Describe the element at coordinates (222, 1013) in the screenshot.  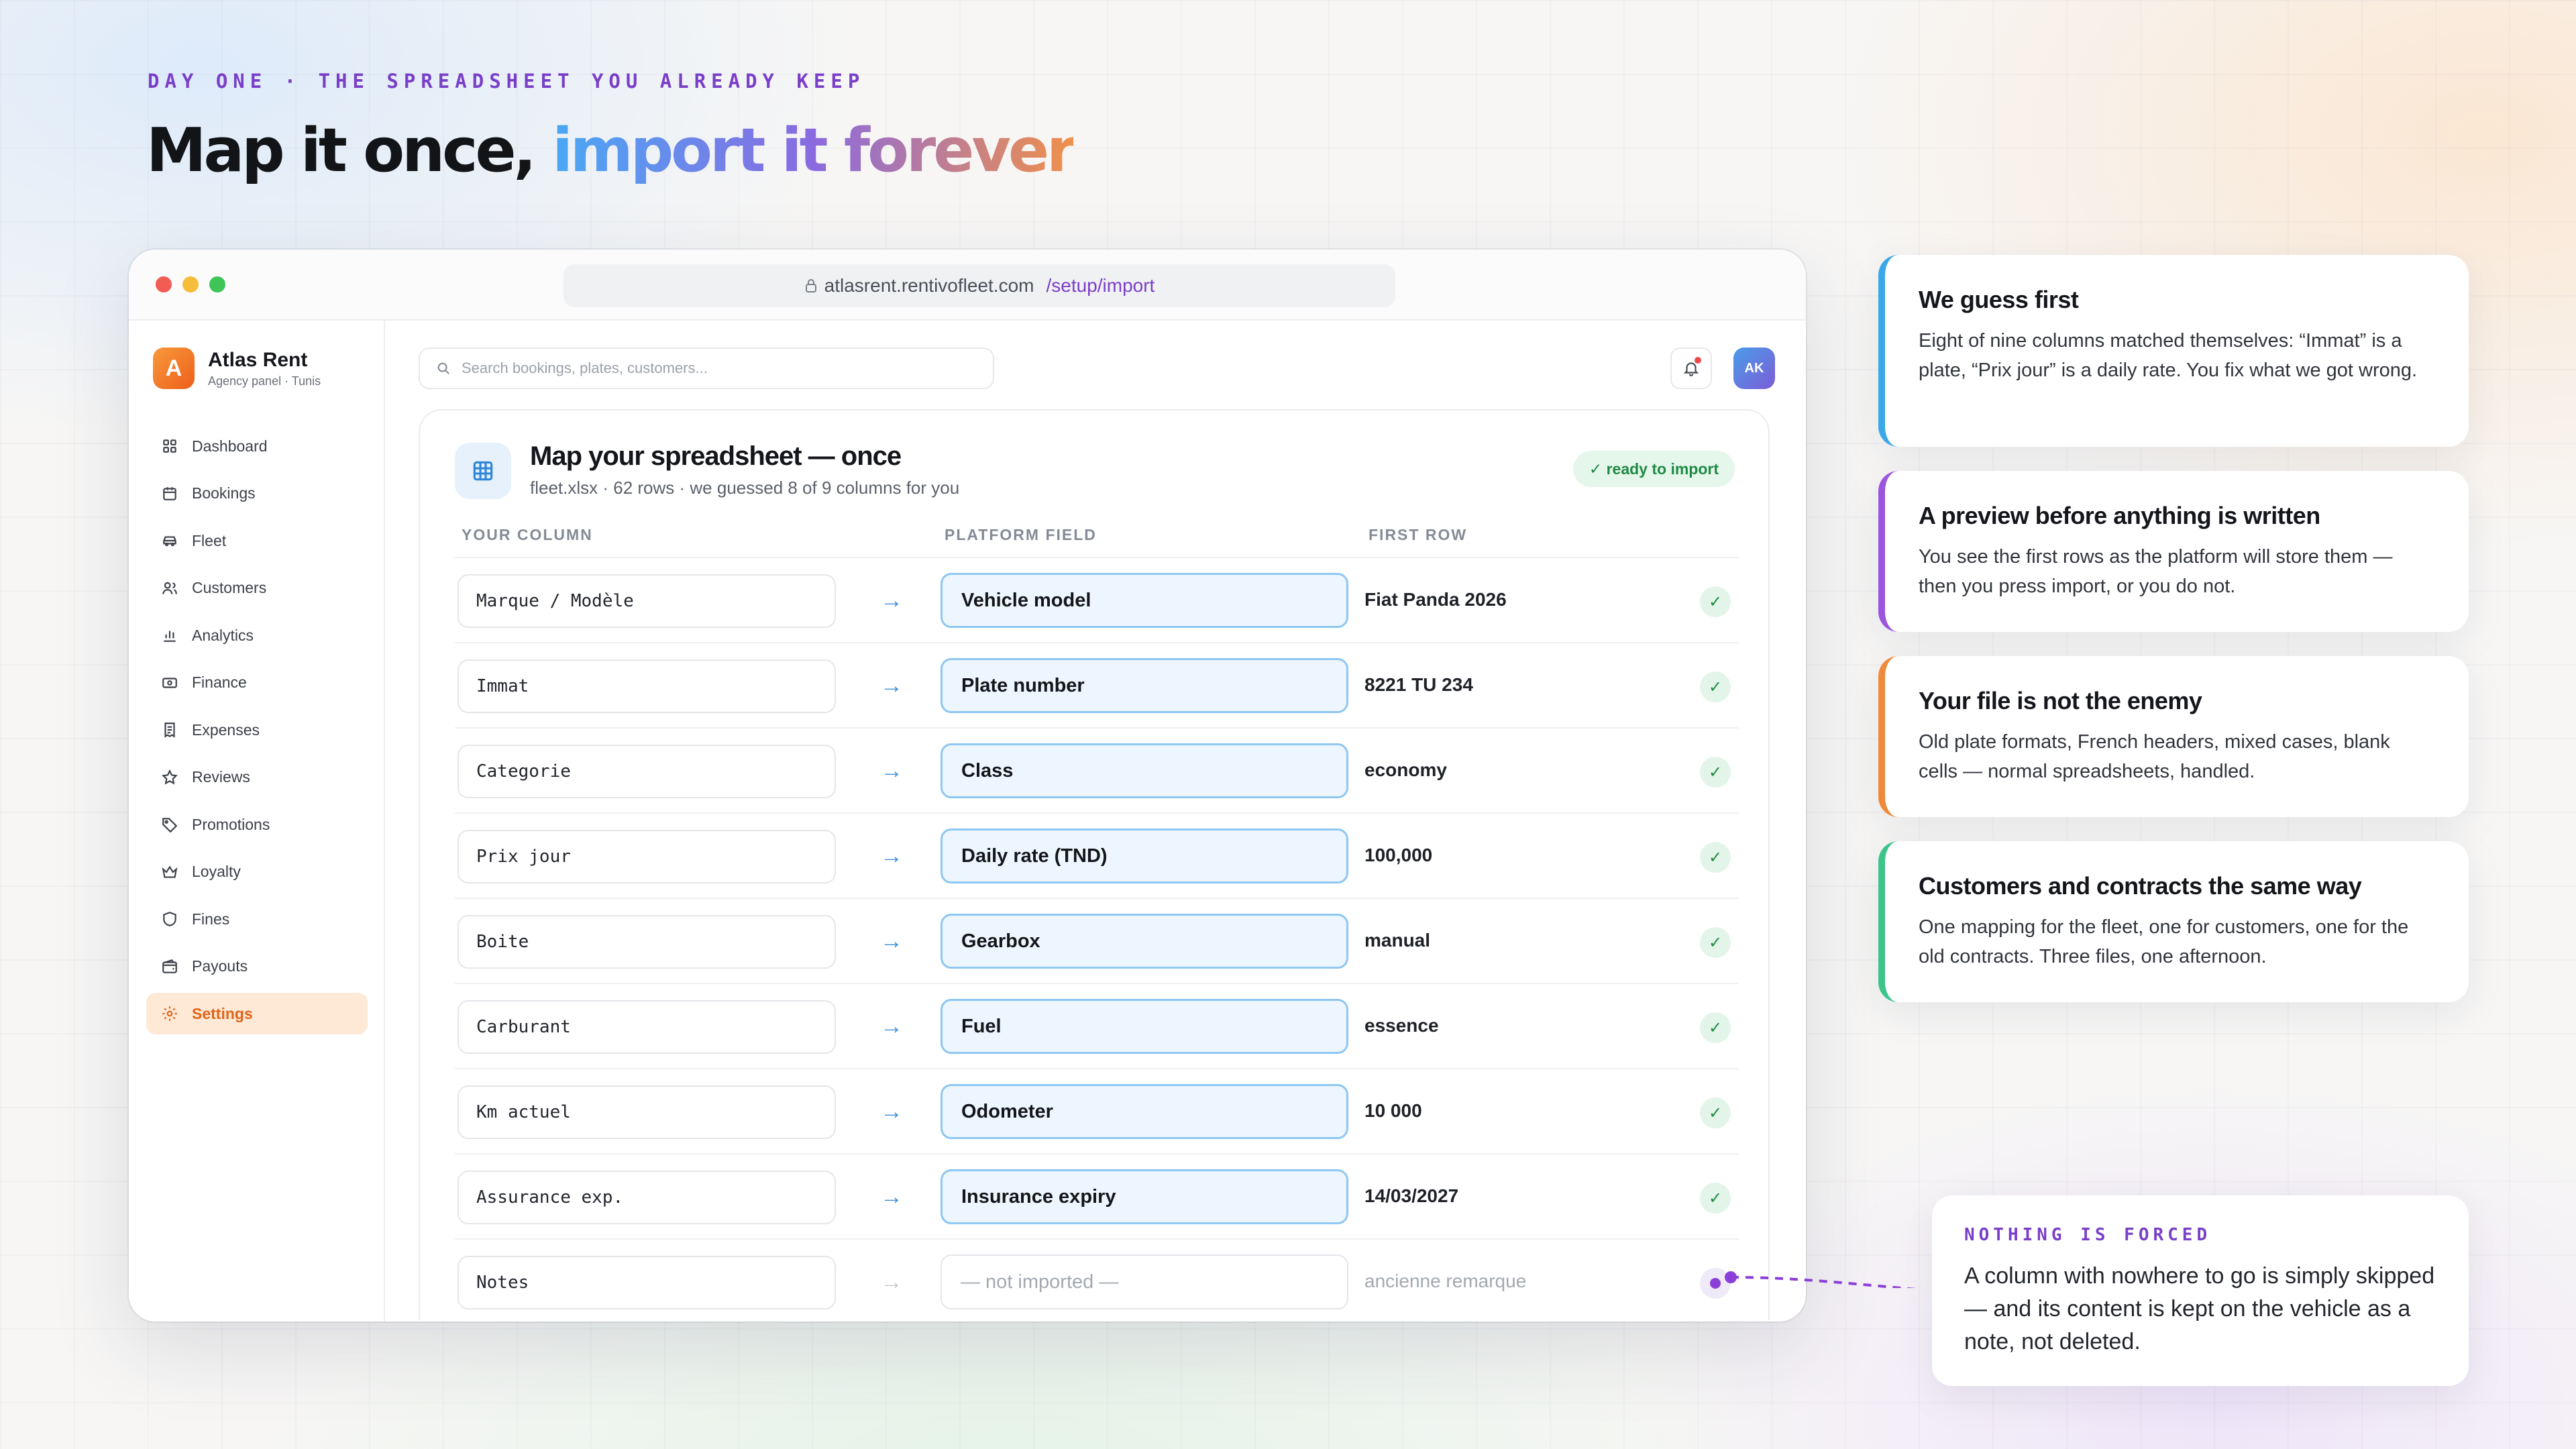
I see `sidebar-item-label: Settings` at that location.